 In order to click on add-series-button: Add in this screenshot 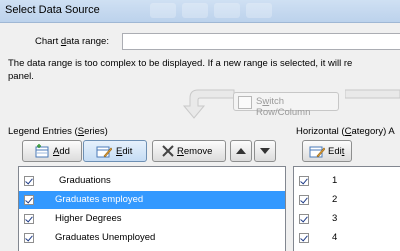, I will do `click(52, 151)`.